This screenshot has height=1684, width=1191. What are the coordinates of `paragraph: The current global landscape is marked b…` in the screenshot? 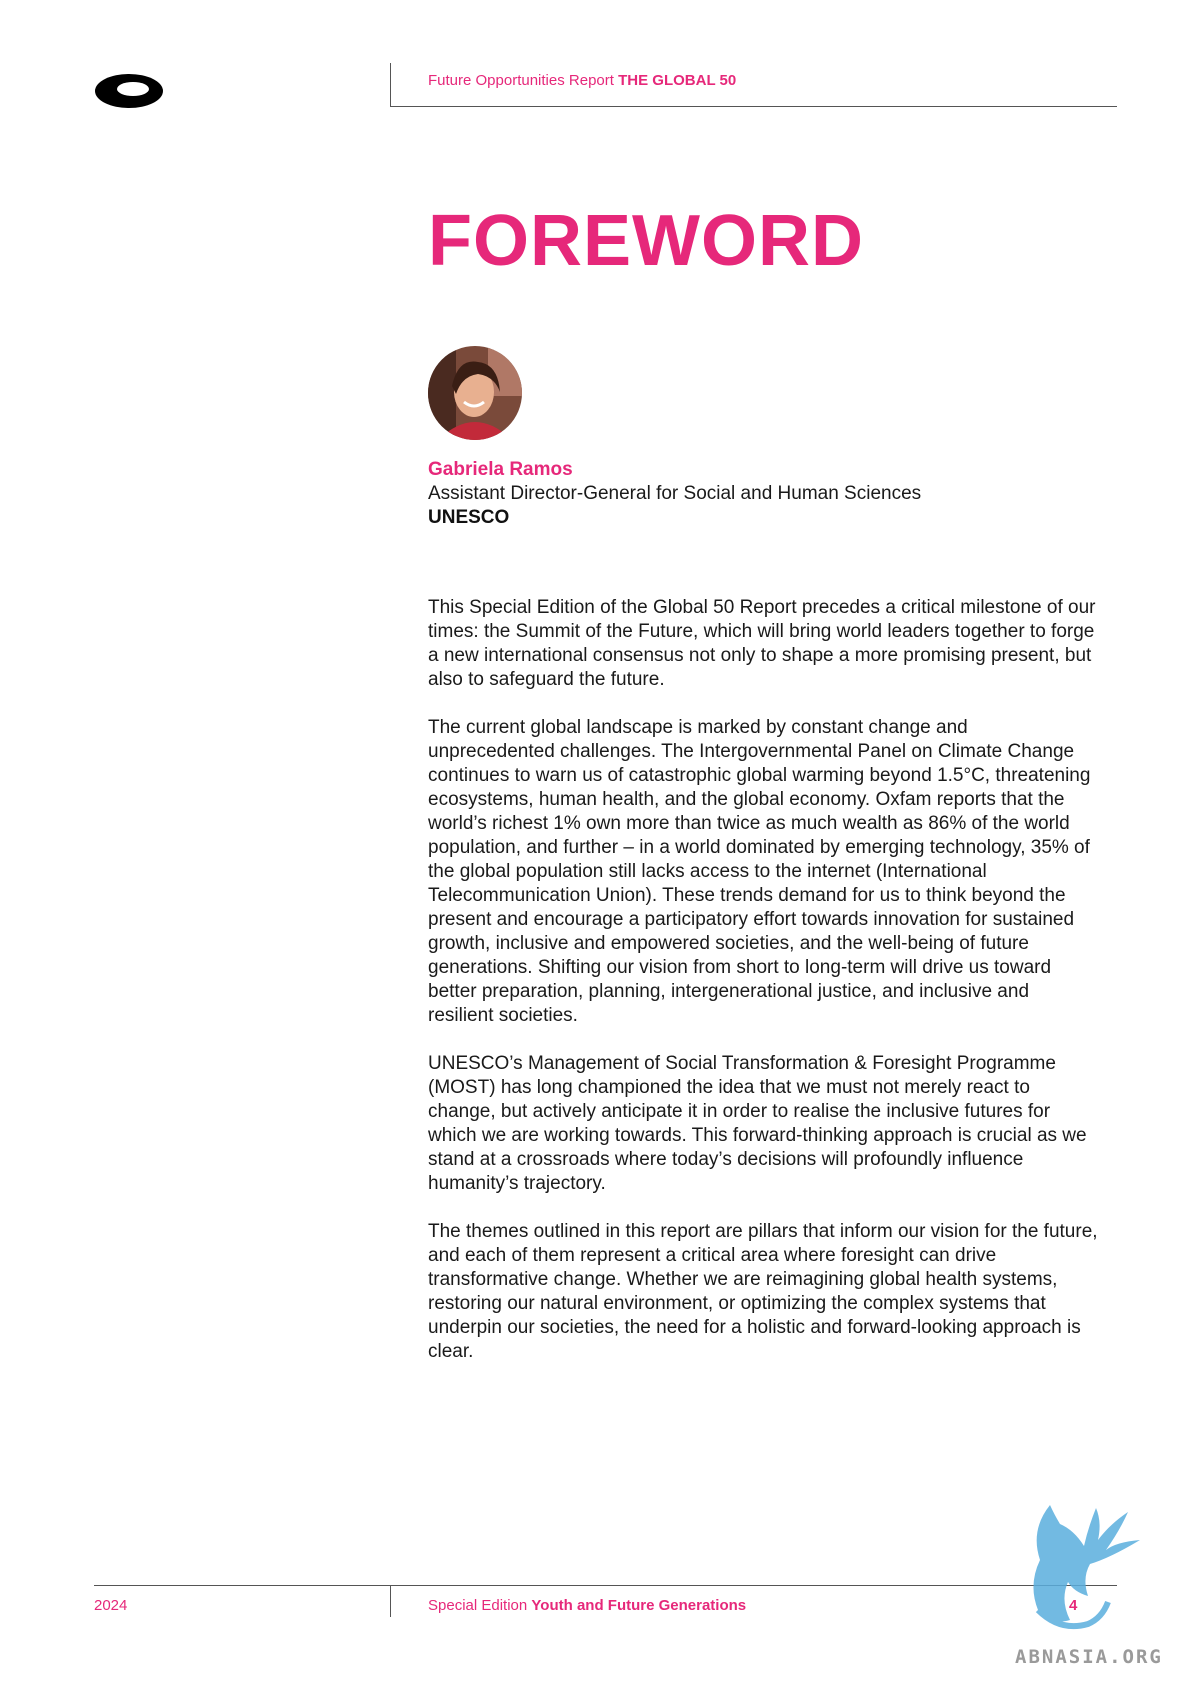 It's located at (759, 871).